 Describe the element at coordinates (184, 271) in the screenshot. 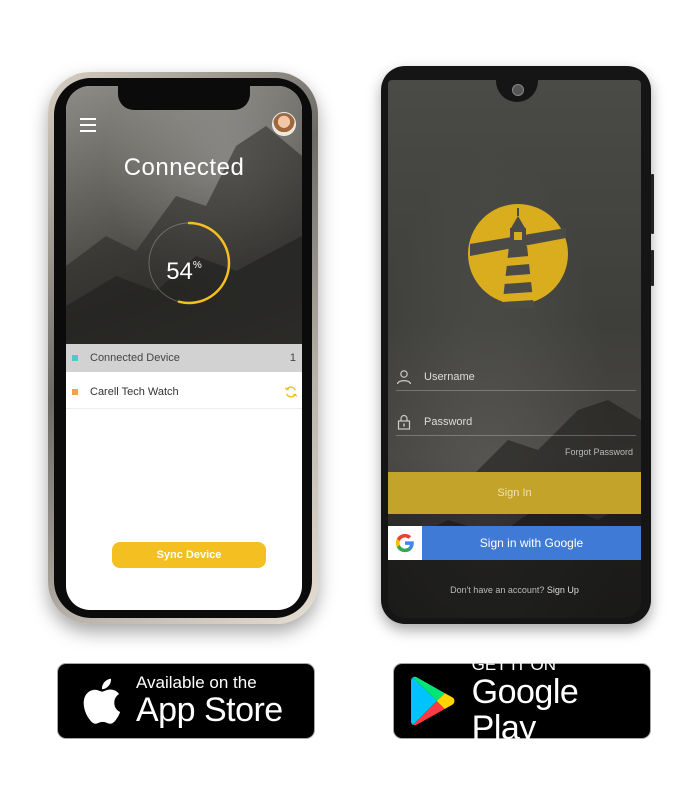

I see `progress-value: 54%` at that location.